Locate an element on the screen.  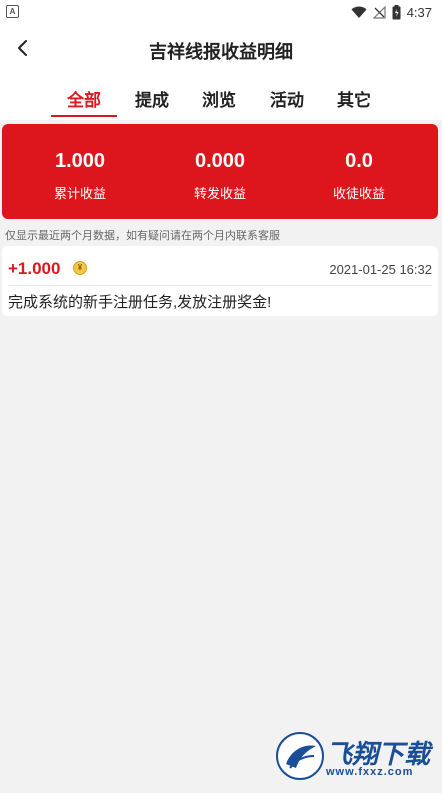
tab-commission: 提成 is located at coordinates (152, 98).